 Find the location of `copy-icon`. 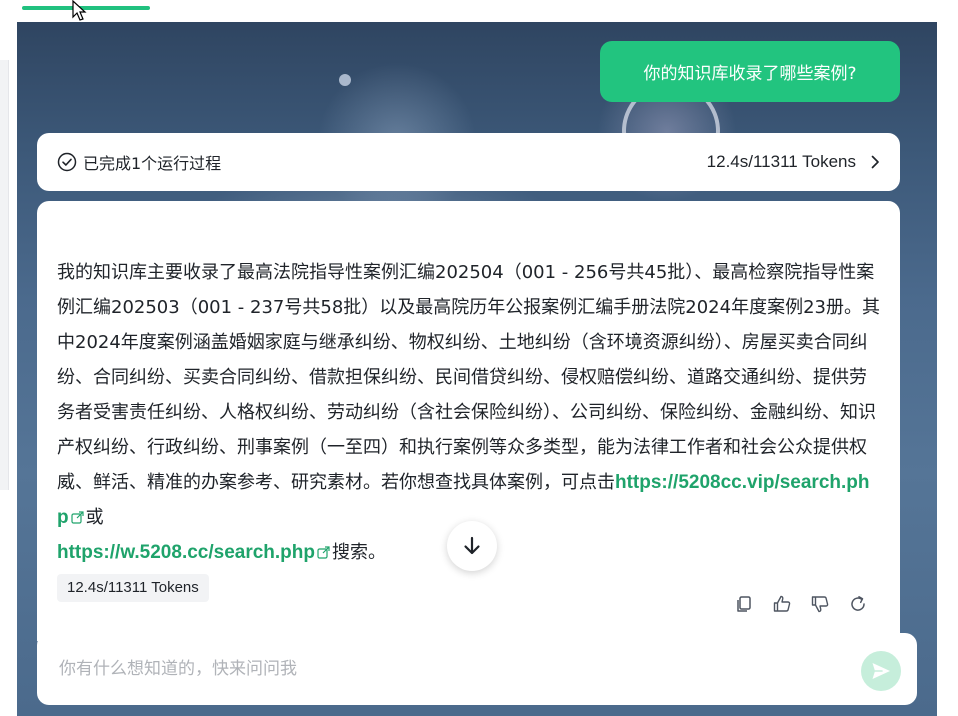

copy-icon is located at coordinates (744, 604).